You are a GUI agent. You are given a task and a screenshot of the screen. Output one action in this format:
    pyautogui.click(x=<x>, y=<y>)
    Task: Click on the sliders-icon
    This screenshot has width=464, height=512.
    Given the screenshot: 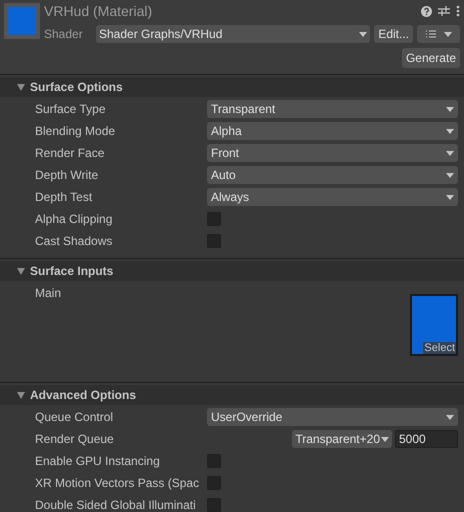 What is the action you would take?
    pyautogui.click(x=444, y=11)
    